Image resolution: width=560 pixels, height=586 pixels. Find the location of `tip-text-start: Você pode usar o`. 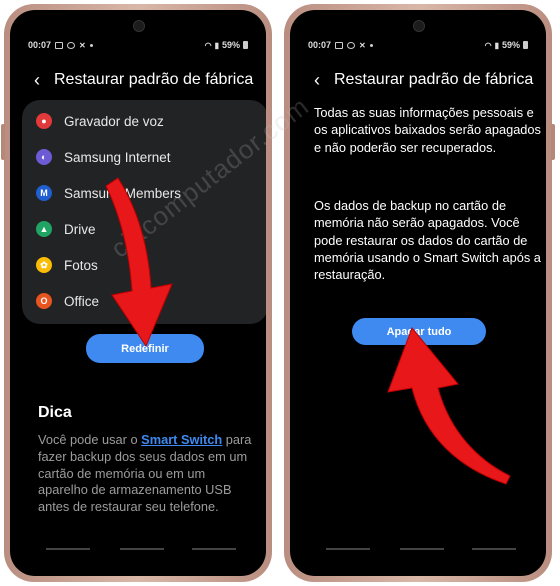

tip-text-start: Você pode usar o is located at coordinates (90, 439).